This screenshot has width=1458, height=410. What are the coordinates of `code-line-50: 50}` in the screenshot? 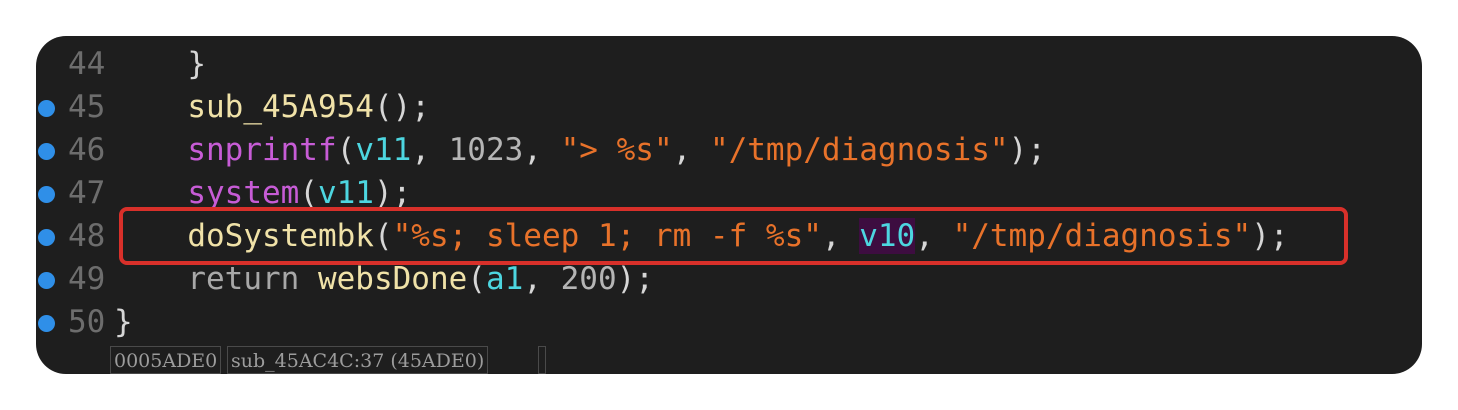 It's located at (729, 322).